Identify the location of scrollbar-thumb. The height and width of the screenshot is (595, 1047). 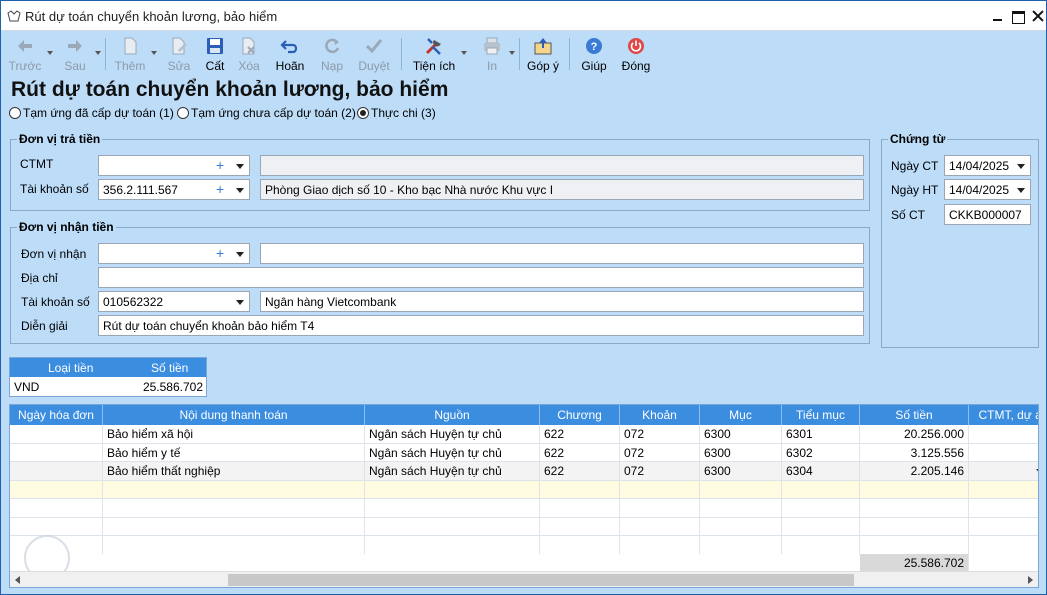
(541, 580).